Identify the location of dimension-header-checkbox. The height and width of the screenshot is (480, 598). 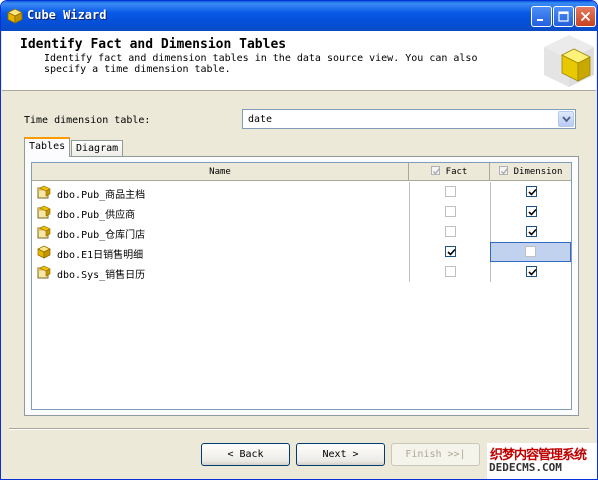
(503, 170).